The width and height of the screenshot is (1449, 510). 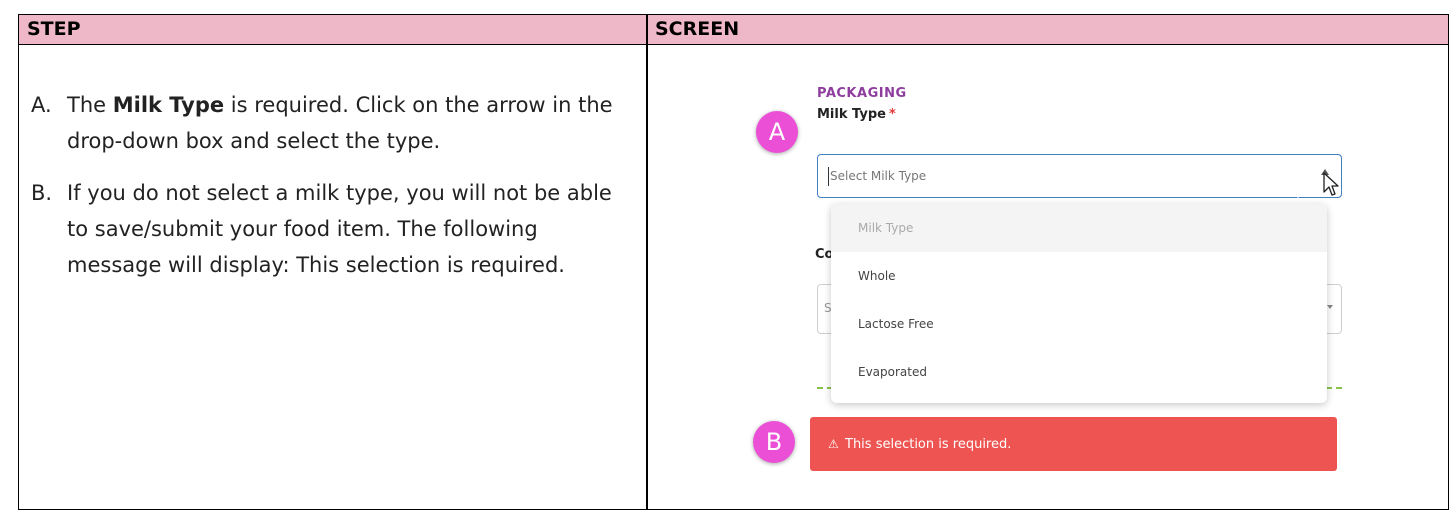 I want to click on text-caret, so click(x=828, y=176).